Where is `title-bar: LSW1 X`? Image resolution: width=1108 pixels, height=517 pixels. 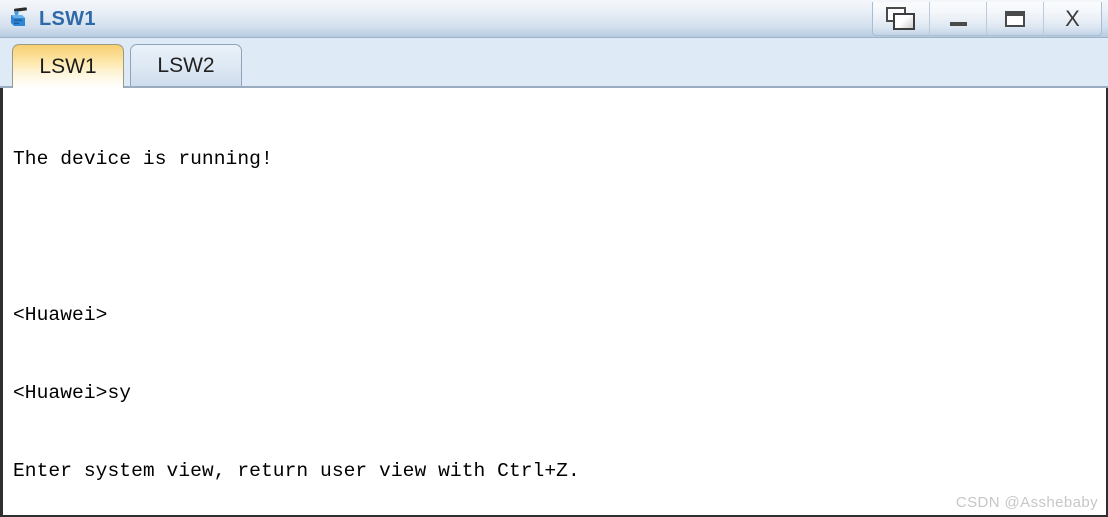 title-bar: LSW1 X is located at coordinates (554, 19).